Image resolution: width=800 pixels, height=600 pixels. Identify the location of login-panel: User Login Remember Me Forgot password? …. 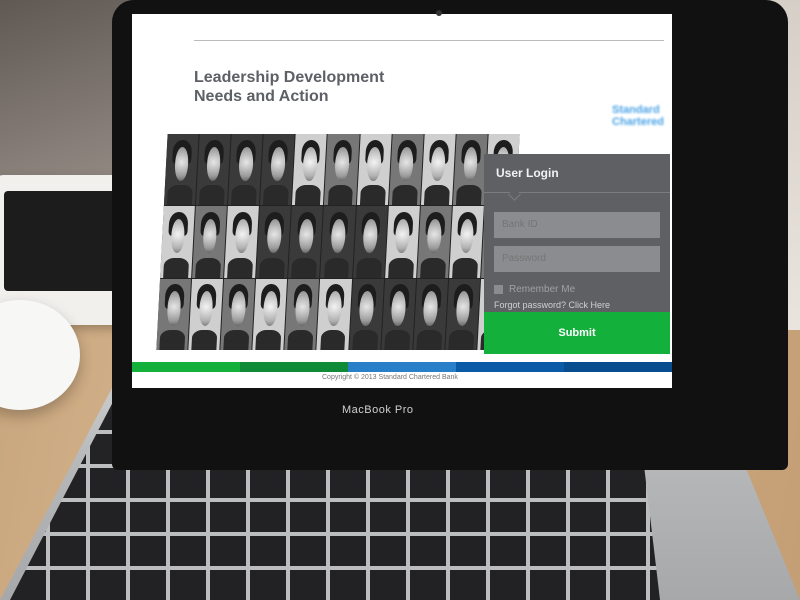
(577, 254).